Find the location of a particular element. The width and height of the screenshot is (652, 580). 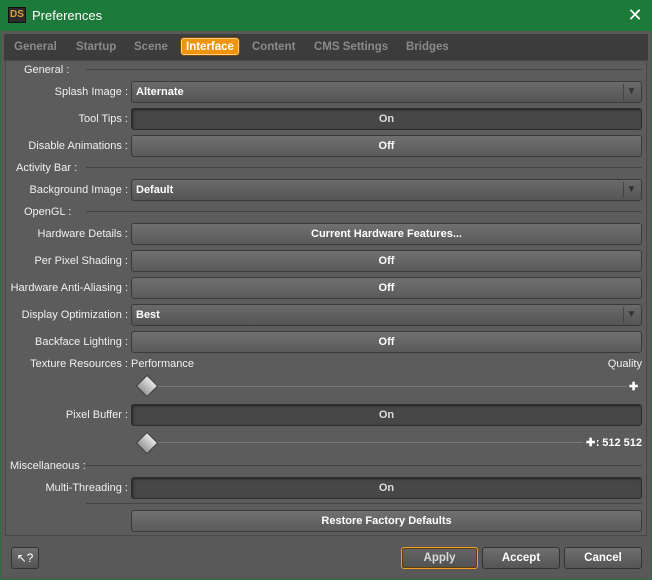

display-optimization-value: Best is located at coordinates (148, 315).